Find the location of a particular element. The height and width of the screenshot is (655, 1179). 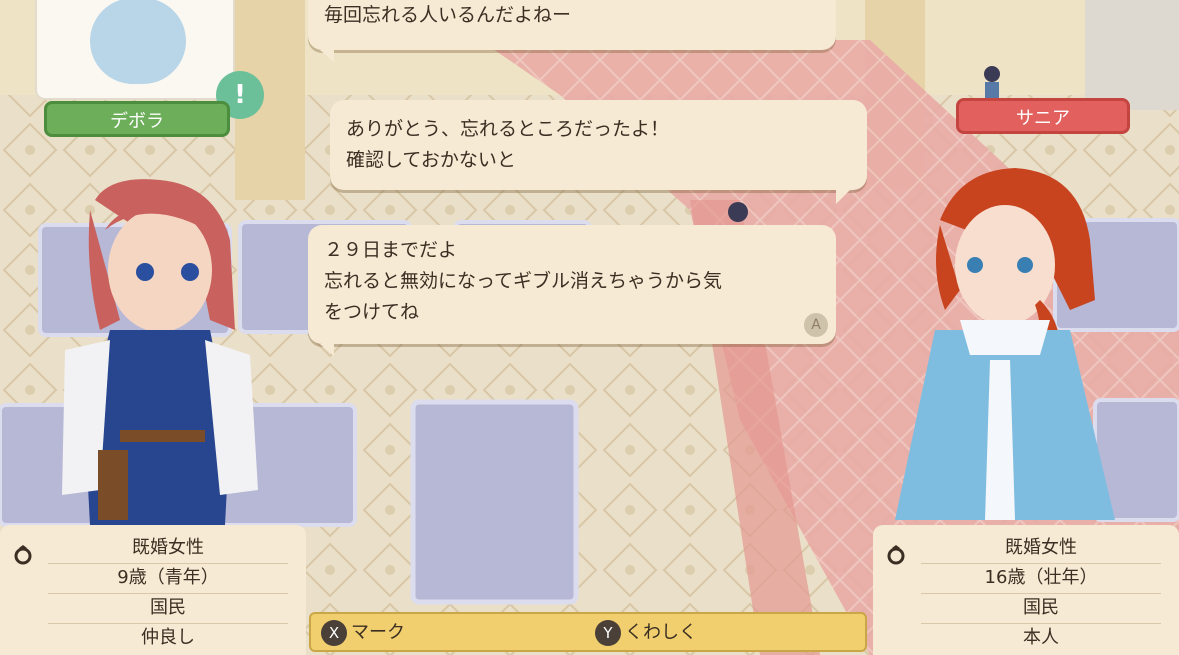

details-label: くわしく is located at coordinates (661, 632).